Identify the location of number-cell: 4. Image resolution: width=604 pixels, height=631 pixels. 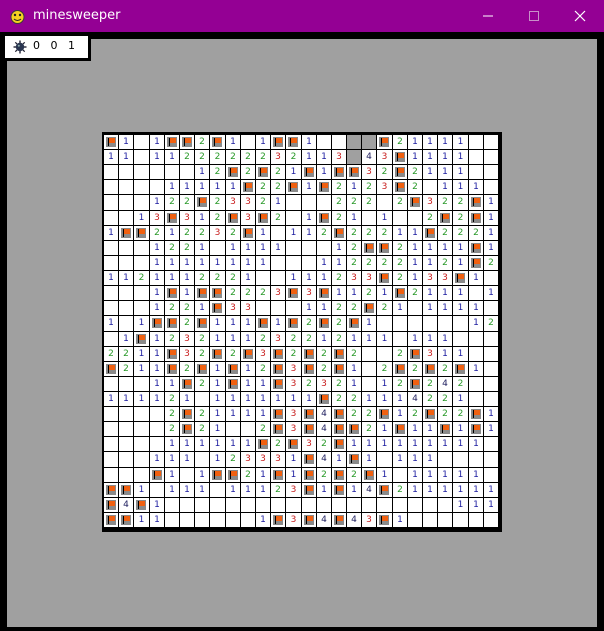
(324, 414).